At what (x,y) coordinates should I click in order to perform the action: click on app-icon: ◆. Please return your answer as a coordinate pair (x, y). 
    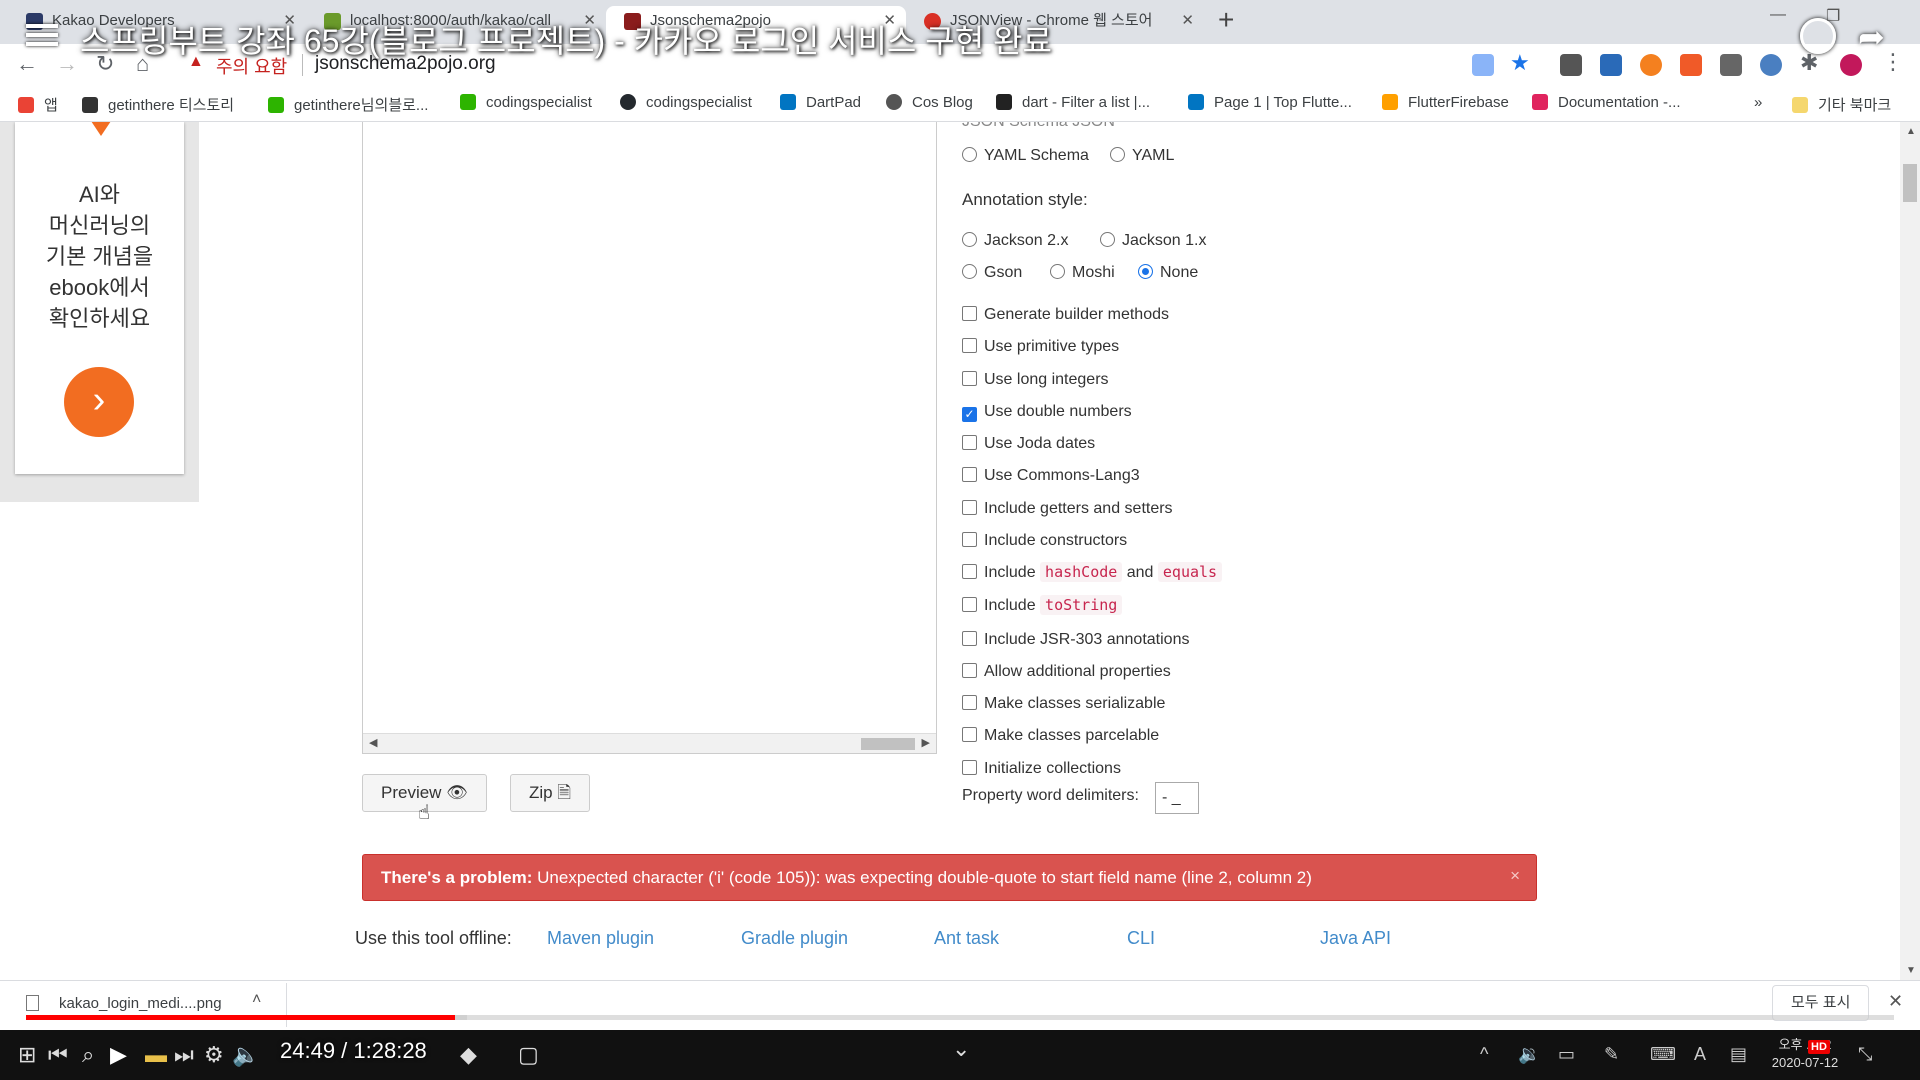
    Looking at the image, I should click on (468, 1055).